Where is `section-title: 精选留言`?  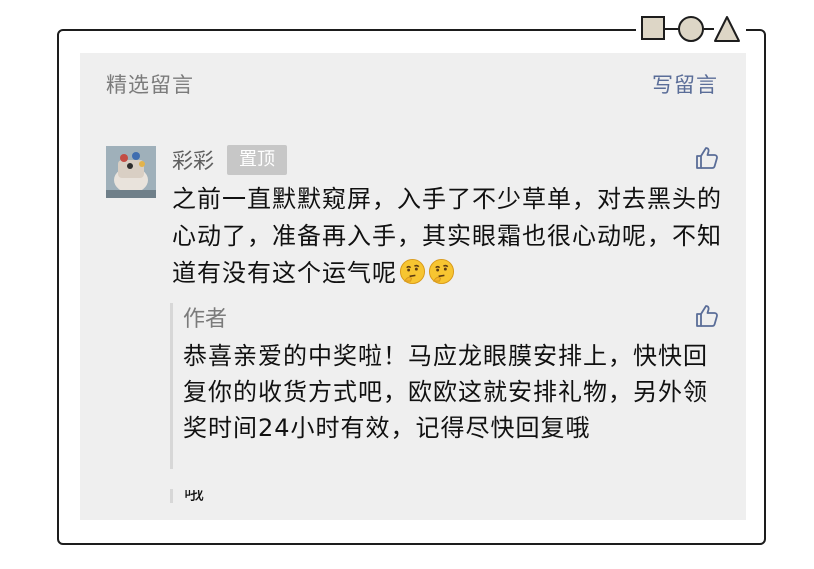
section-title: 精选留言 is located at coordinates (150, 85).